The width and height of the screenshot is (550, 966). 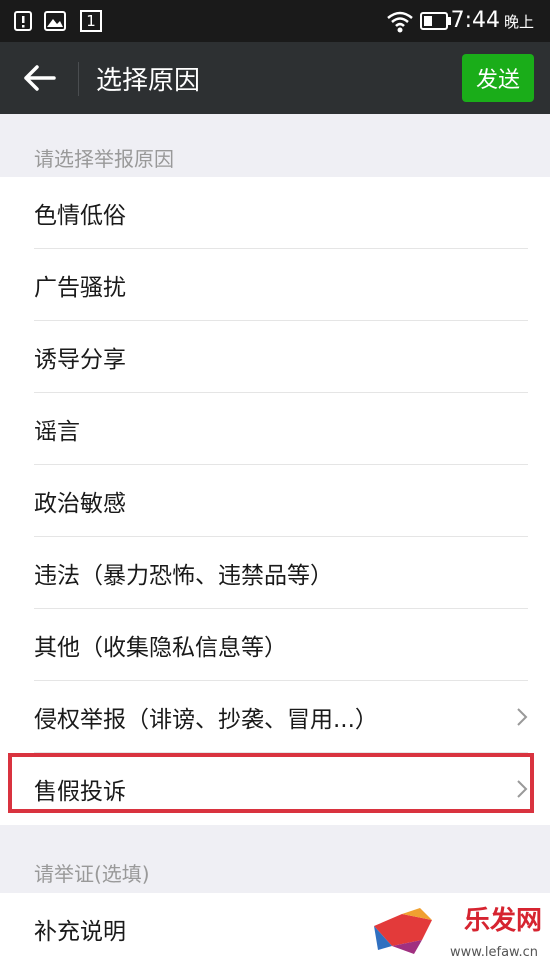 I want to click on sim-card-icon: 1, so click(x=91, y=21).